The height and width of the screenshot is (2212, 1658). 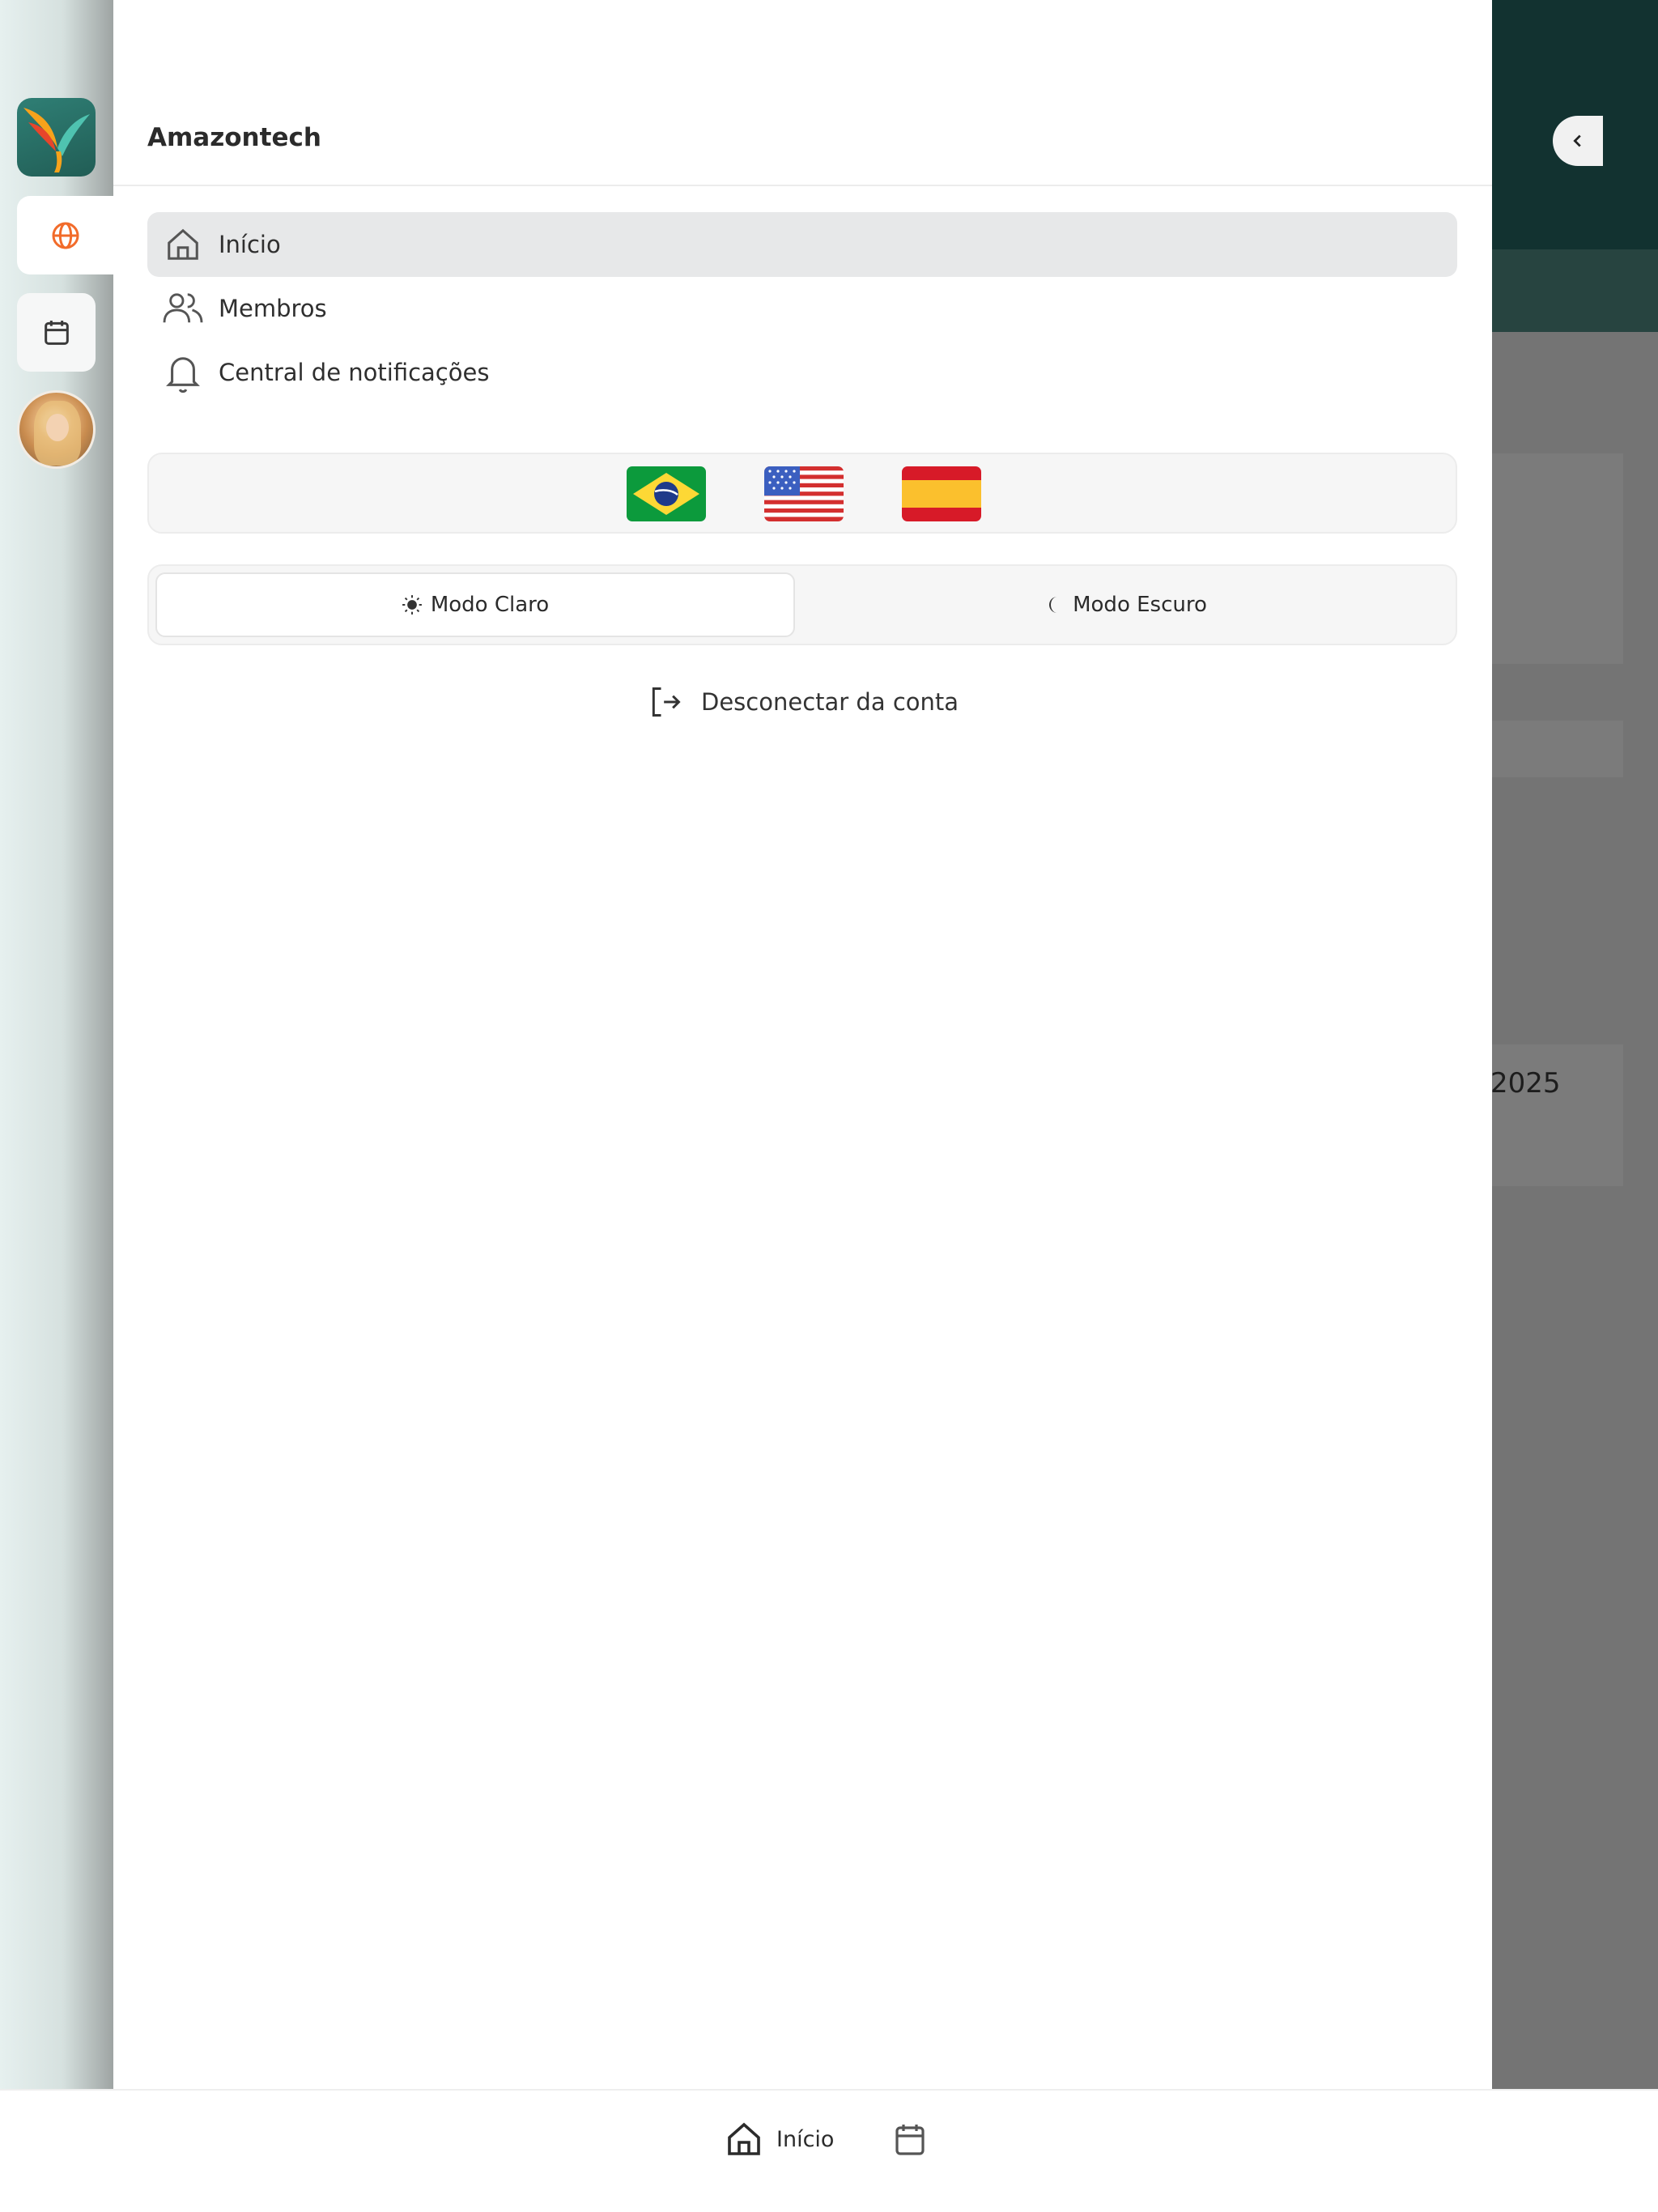 I want to click on rail-calendar-button, so click(x=56, y=333).